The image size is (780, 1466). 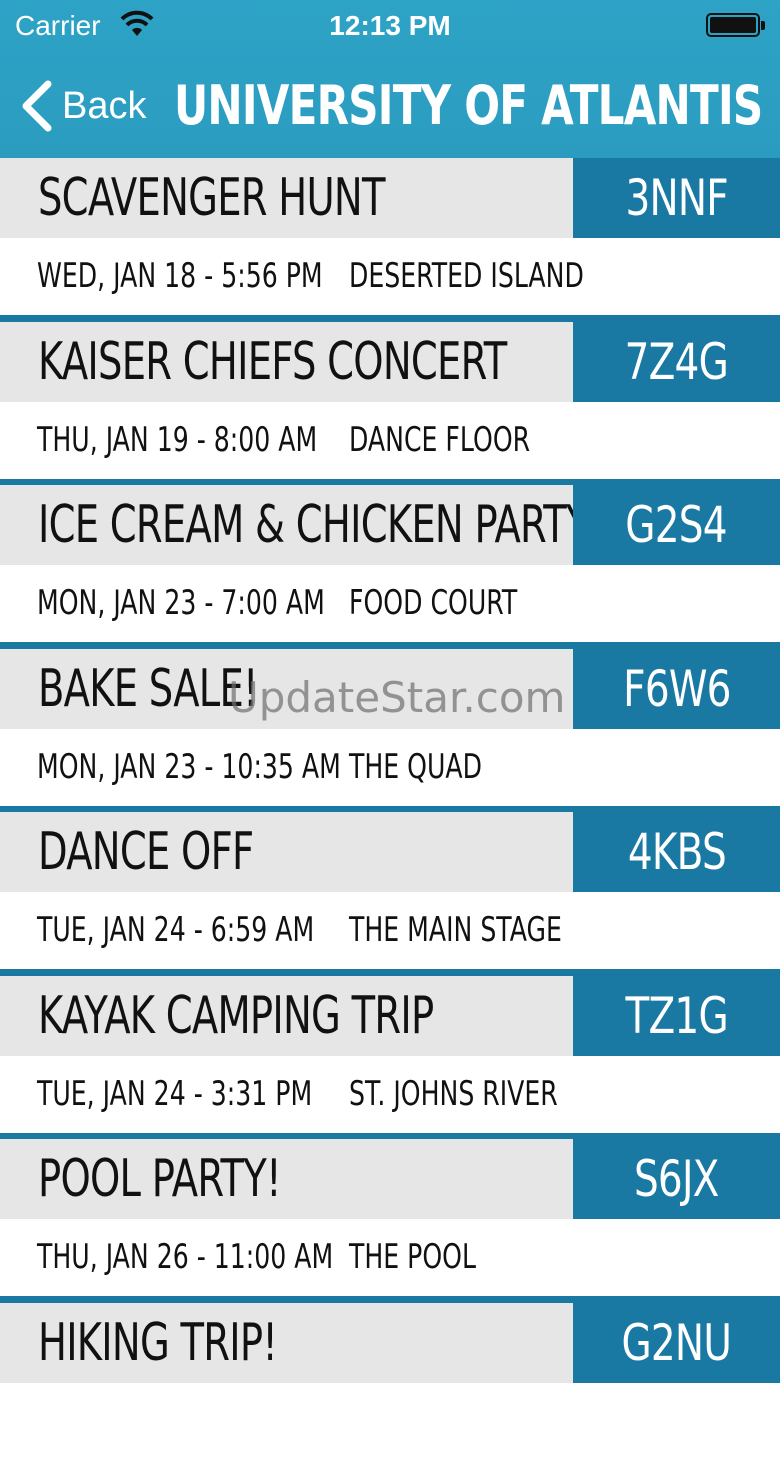 I want to click on event-date: MON, JAN 23 - 7:00 AM, so click(x=181, y=603).